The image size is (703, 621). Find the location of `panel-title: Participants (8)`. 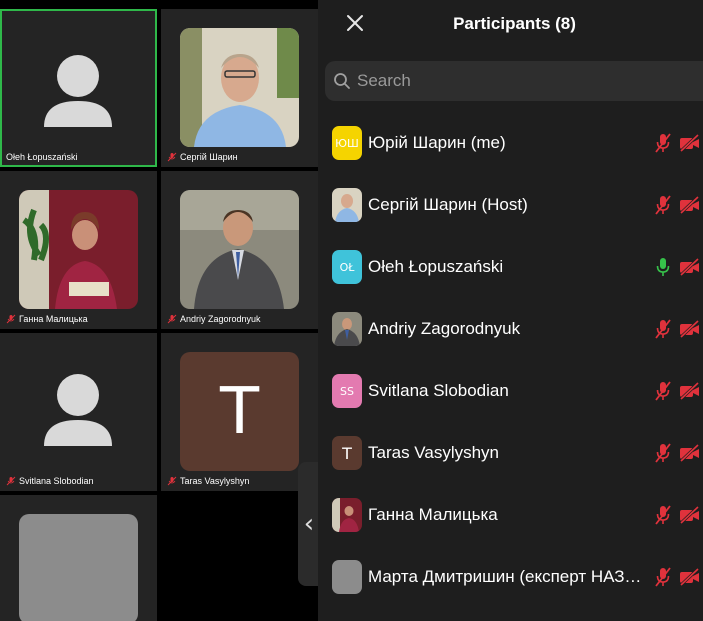

panel-title: Participants (8) is located at coordinates (514, 23).